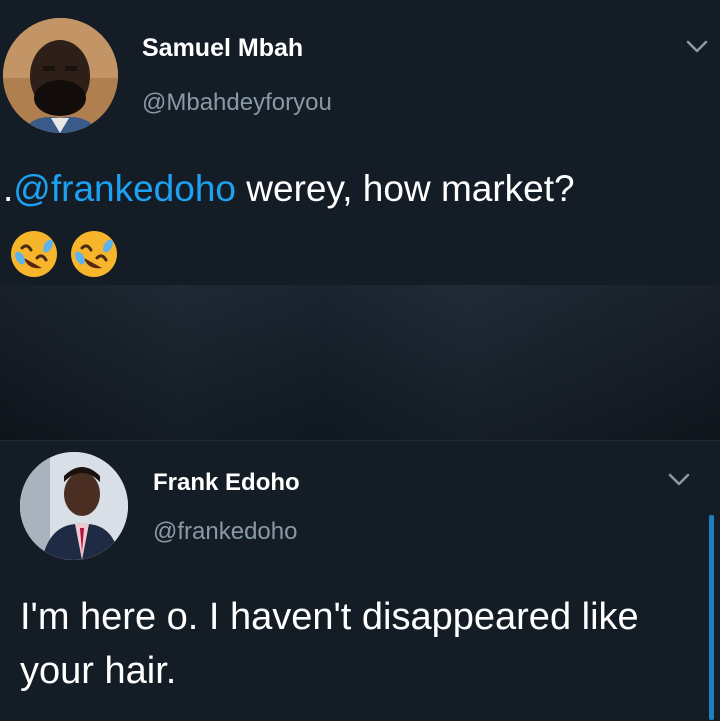  Describe the element at coordinates (74, 506) in the screenshot. I see `avatar-frank-edoho` at that location.